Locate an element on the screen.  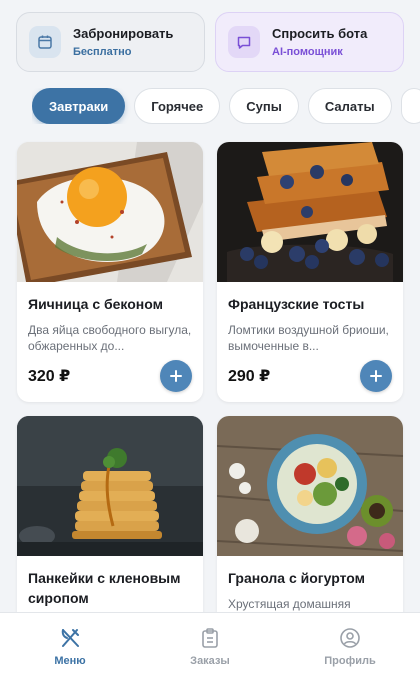
category-chip-soups: Супы is located at coordinates (264, 106).